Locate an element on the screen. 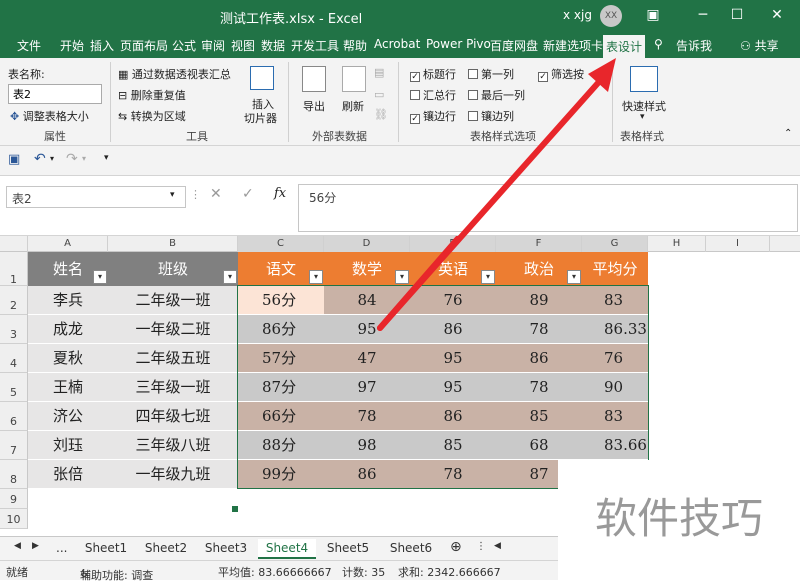 The image size is (800, 583). accessibility-label: 辅助功能: 调查 is located at coordinates (117, 575).